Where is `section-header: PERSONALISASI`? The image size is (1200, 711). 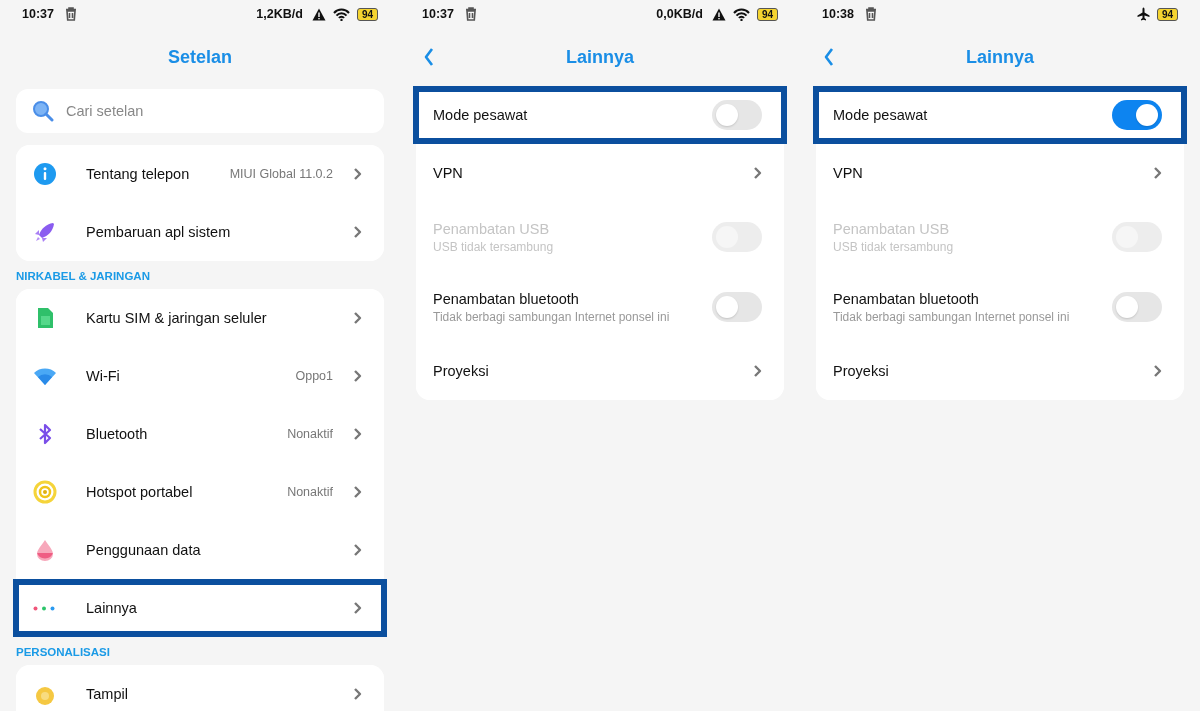 section-header: PERSONALISASI is located at coordinates (63, 652).